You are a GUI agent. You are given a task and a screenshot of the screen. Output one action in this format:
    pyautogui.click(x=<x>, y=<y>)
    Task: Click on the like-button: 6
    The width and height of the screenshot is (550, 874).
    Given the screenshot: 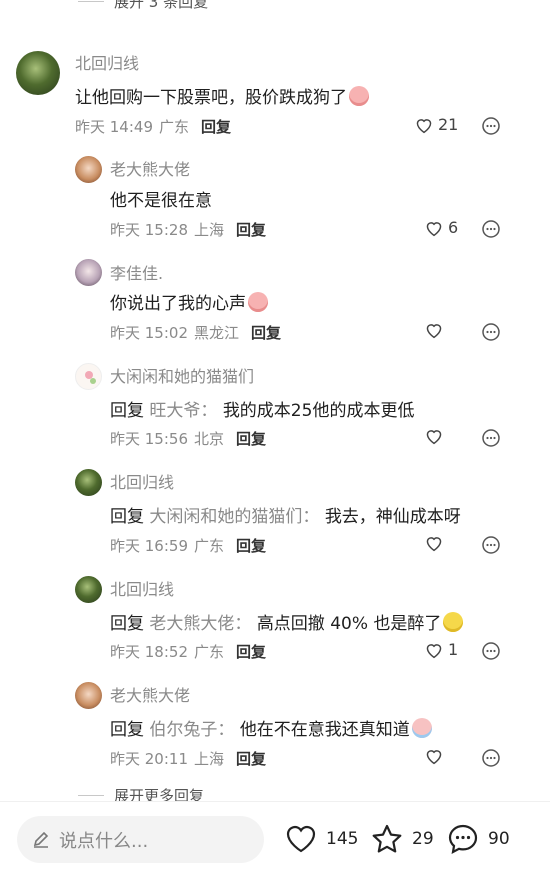 What is the action you would take?
    pyautogui.click(x=441, y=227)
    